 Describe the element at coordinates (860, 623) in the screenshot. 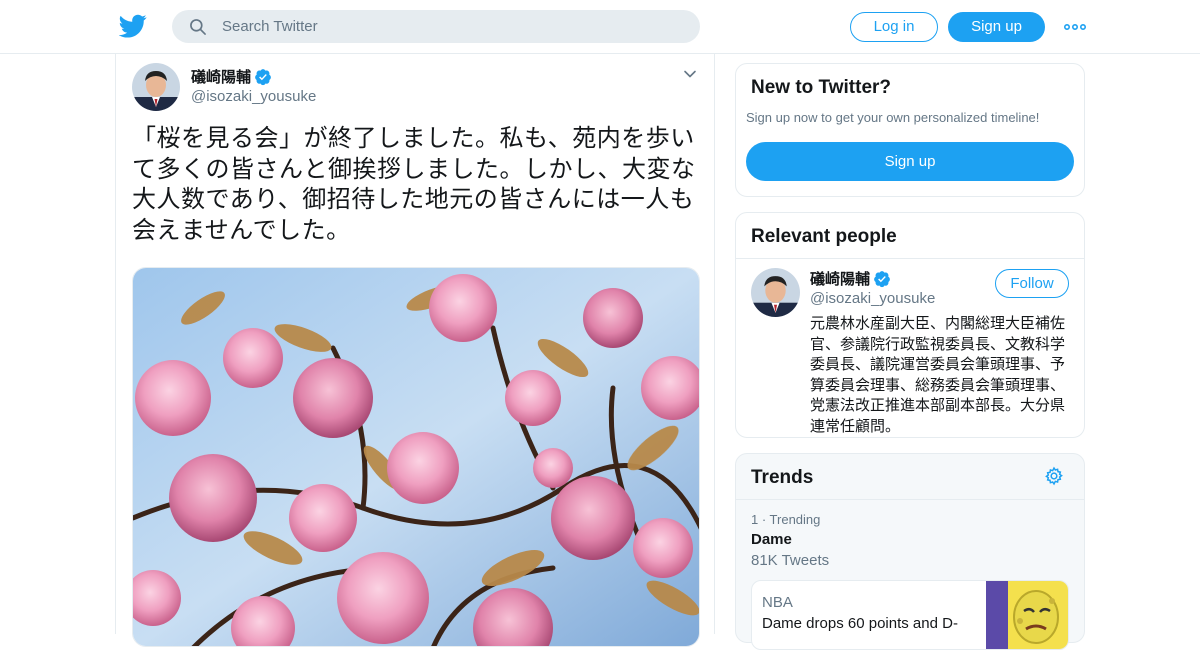

I see `news-headline: Dame drops 60 points and D-` at that location.